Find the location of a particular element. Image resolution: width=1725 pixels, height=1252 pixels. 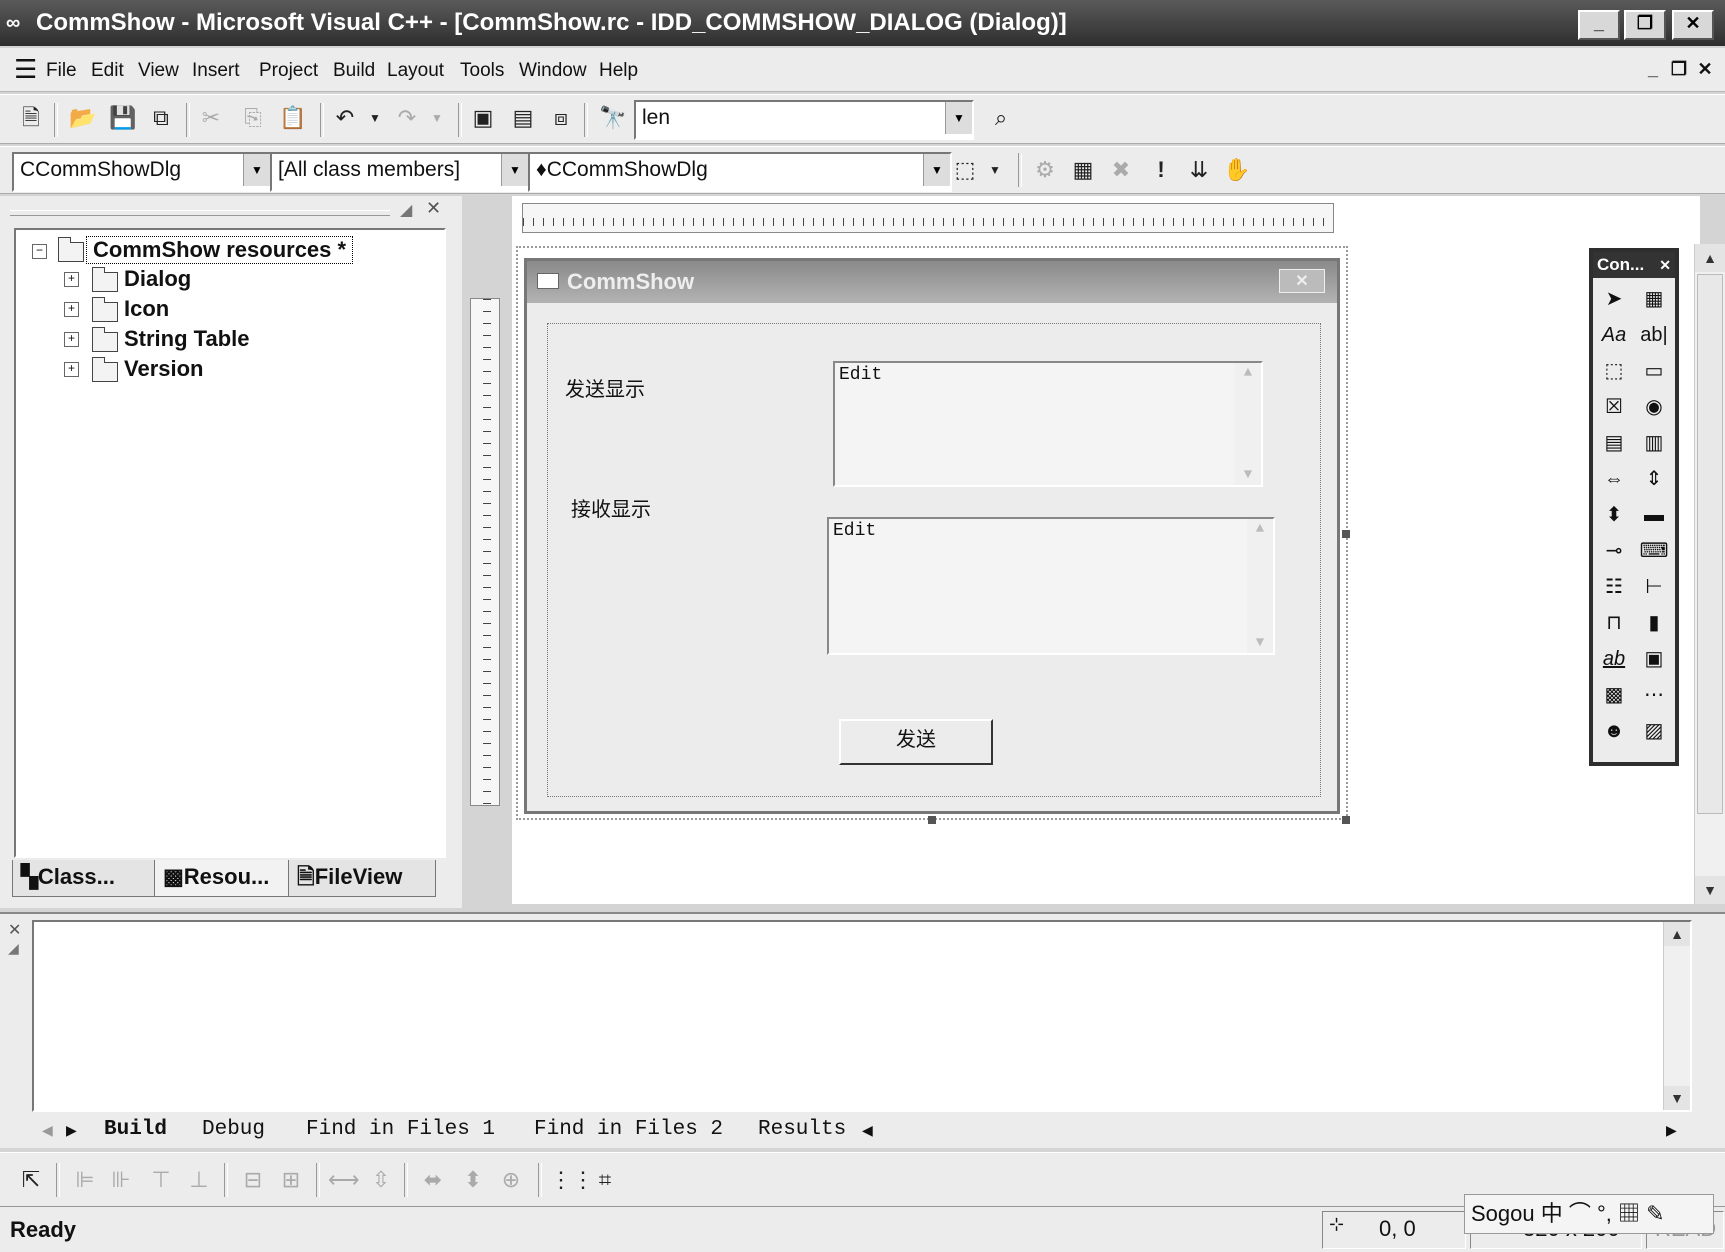

output-scrollbar: ▲ ▼ is located at coordinates (1676, 1016).